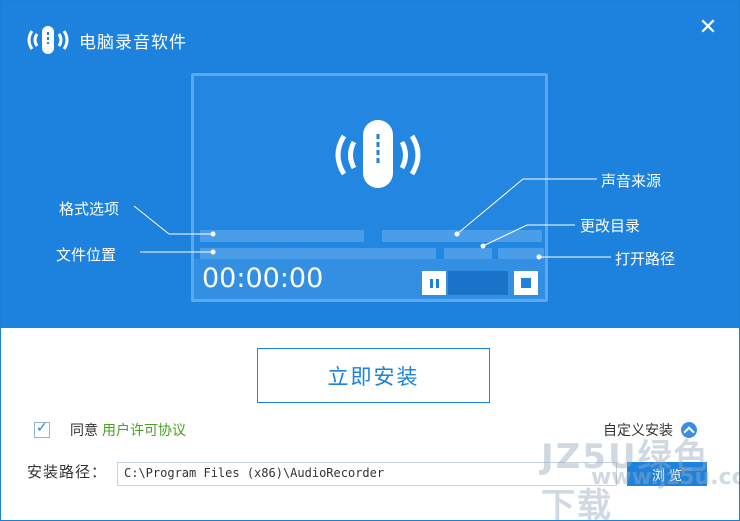 The width and height of the screenshot is (740, 521). What do you see at coordinates (84, 431) in the screenshot?
I see `agree-label: 同意` at bounding box center [84, 431].